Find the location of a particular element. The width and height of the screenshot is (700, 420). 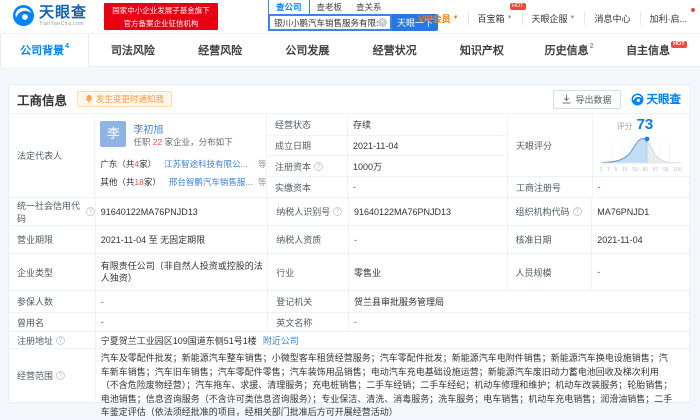

search-tabs: 查公司 查老板 查关系 is located at coordinates (328, 7).